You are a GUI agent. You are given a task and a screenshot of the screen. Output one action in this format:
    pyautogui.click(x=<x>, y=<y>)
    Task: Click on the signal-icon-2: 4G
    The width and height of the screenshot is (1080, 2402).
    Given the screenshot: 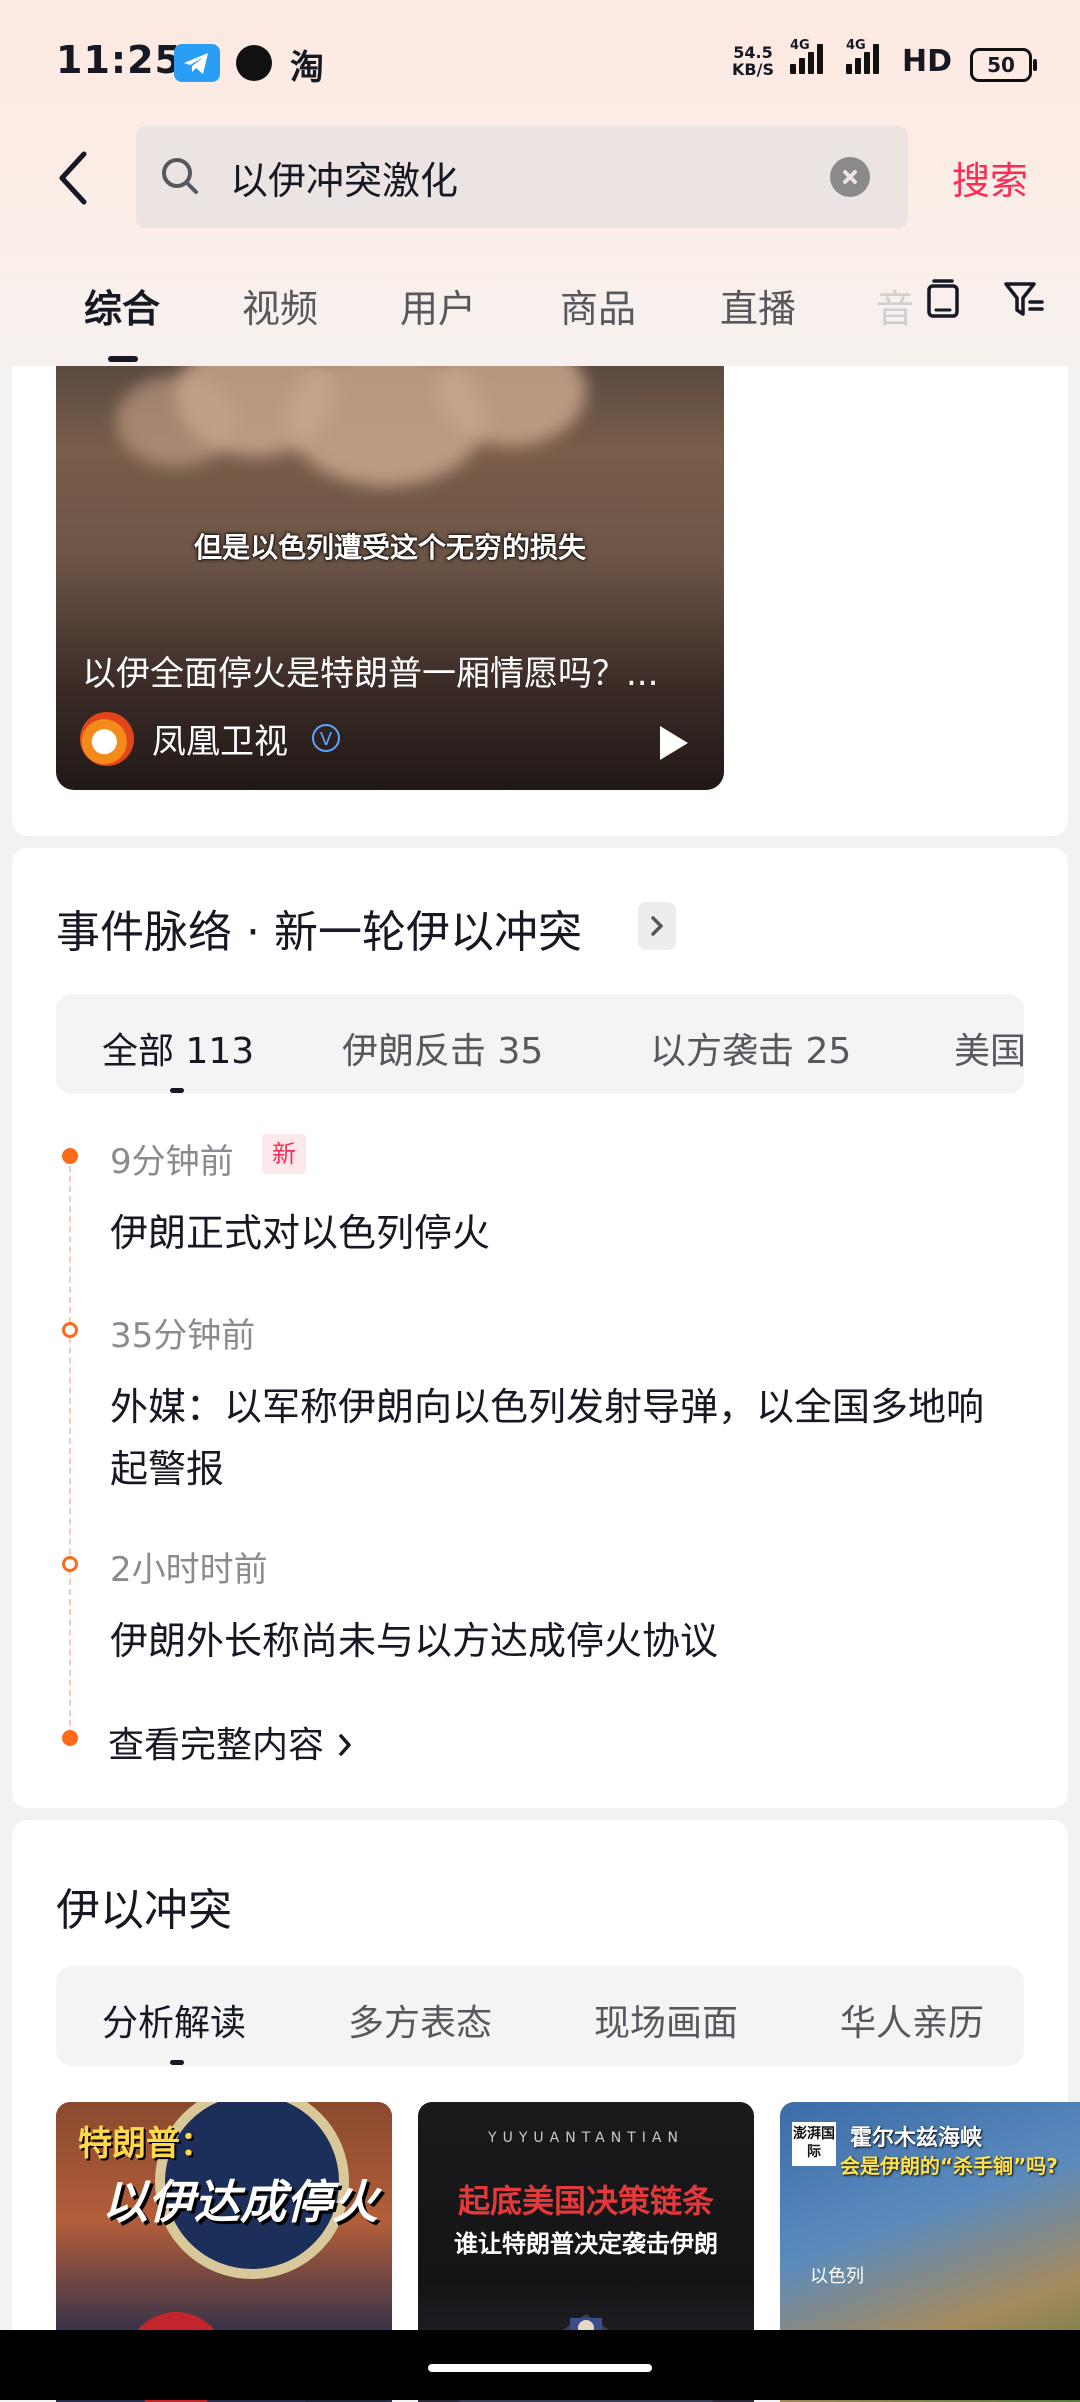 What is the action you would take?
    pyautogui.click(x=864, y=58)
    